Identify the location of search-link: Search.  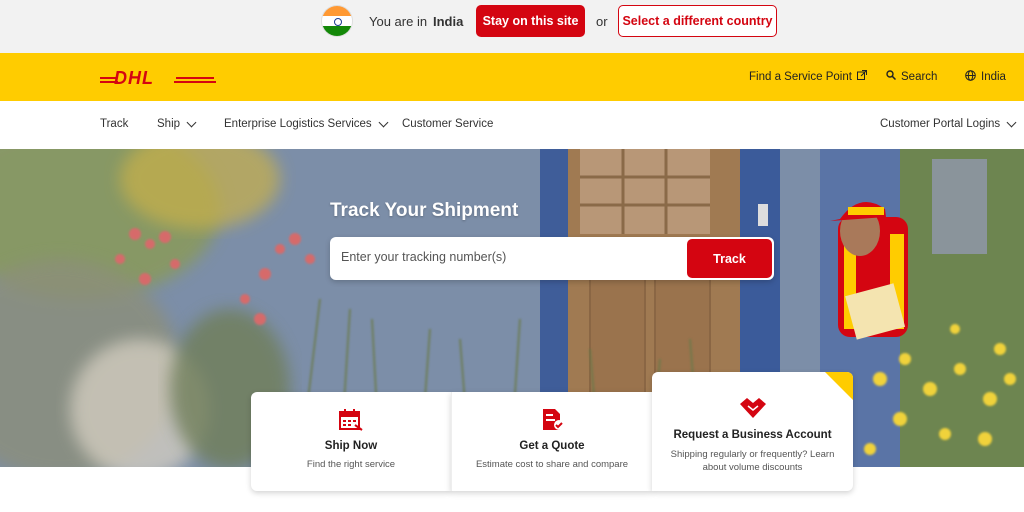
(911, 76).